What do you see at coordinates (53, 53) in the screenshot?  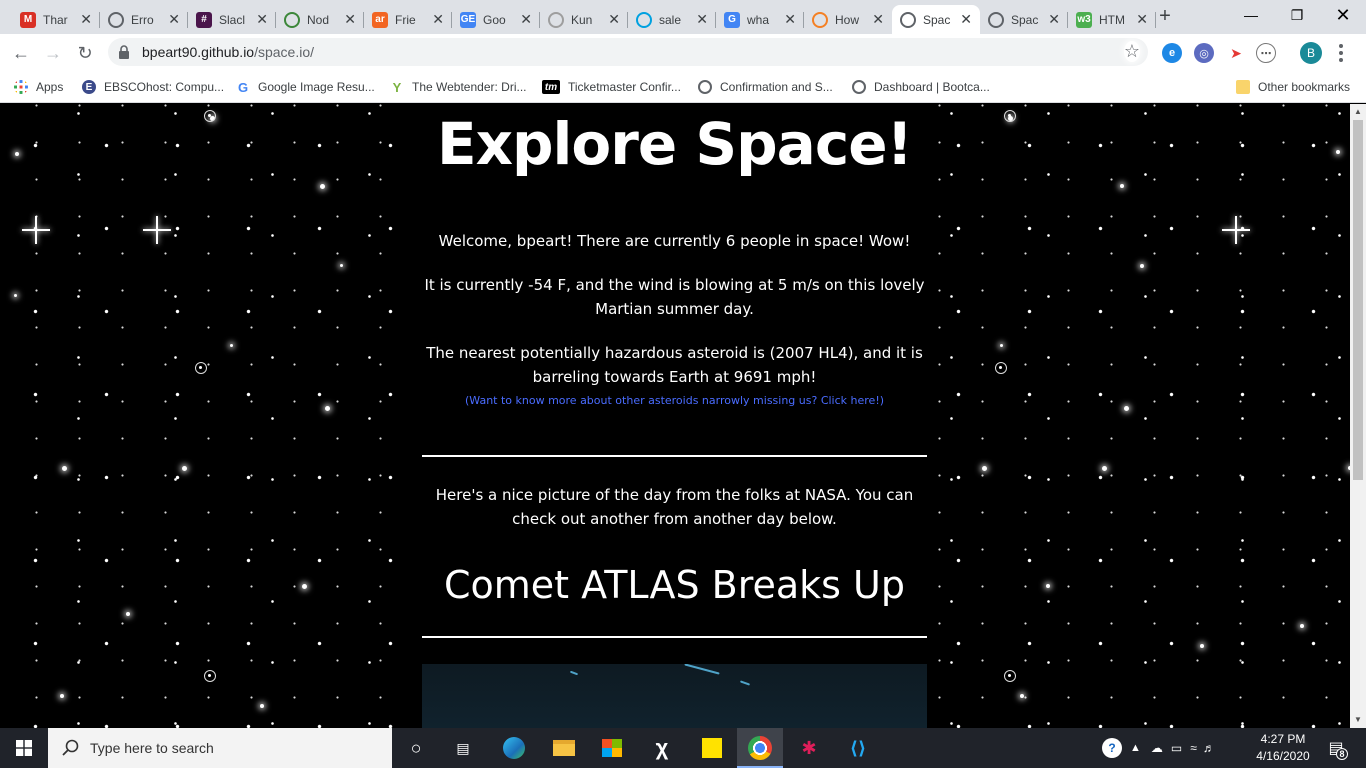 I see `forward-button: →` at bounding box center [53, 53].